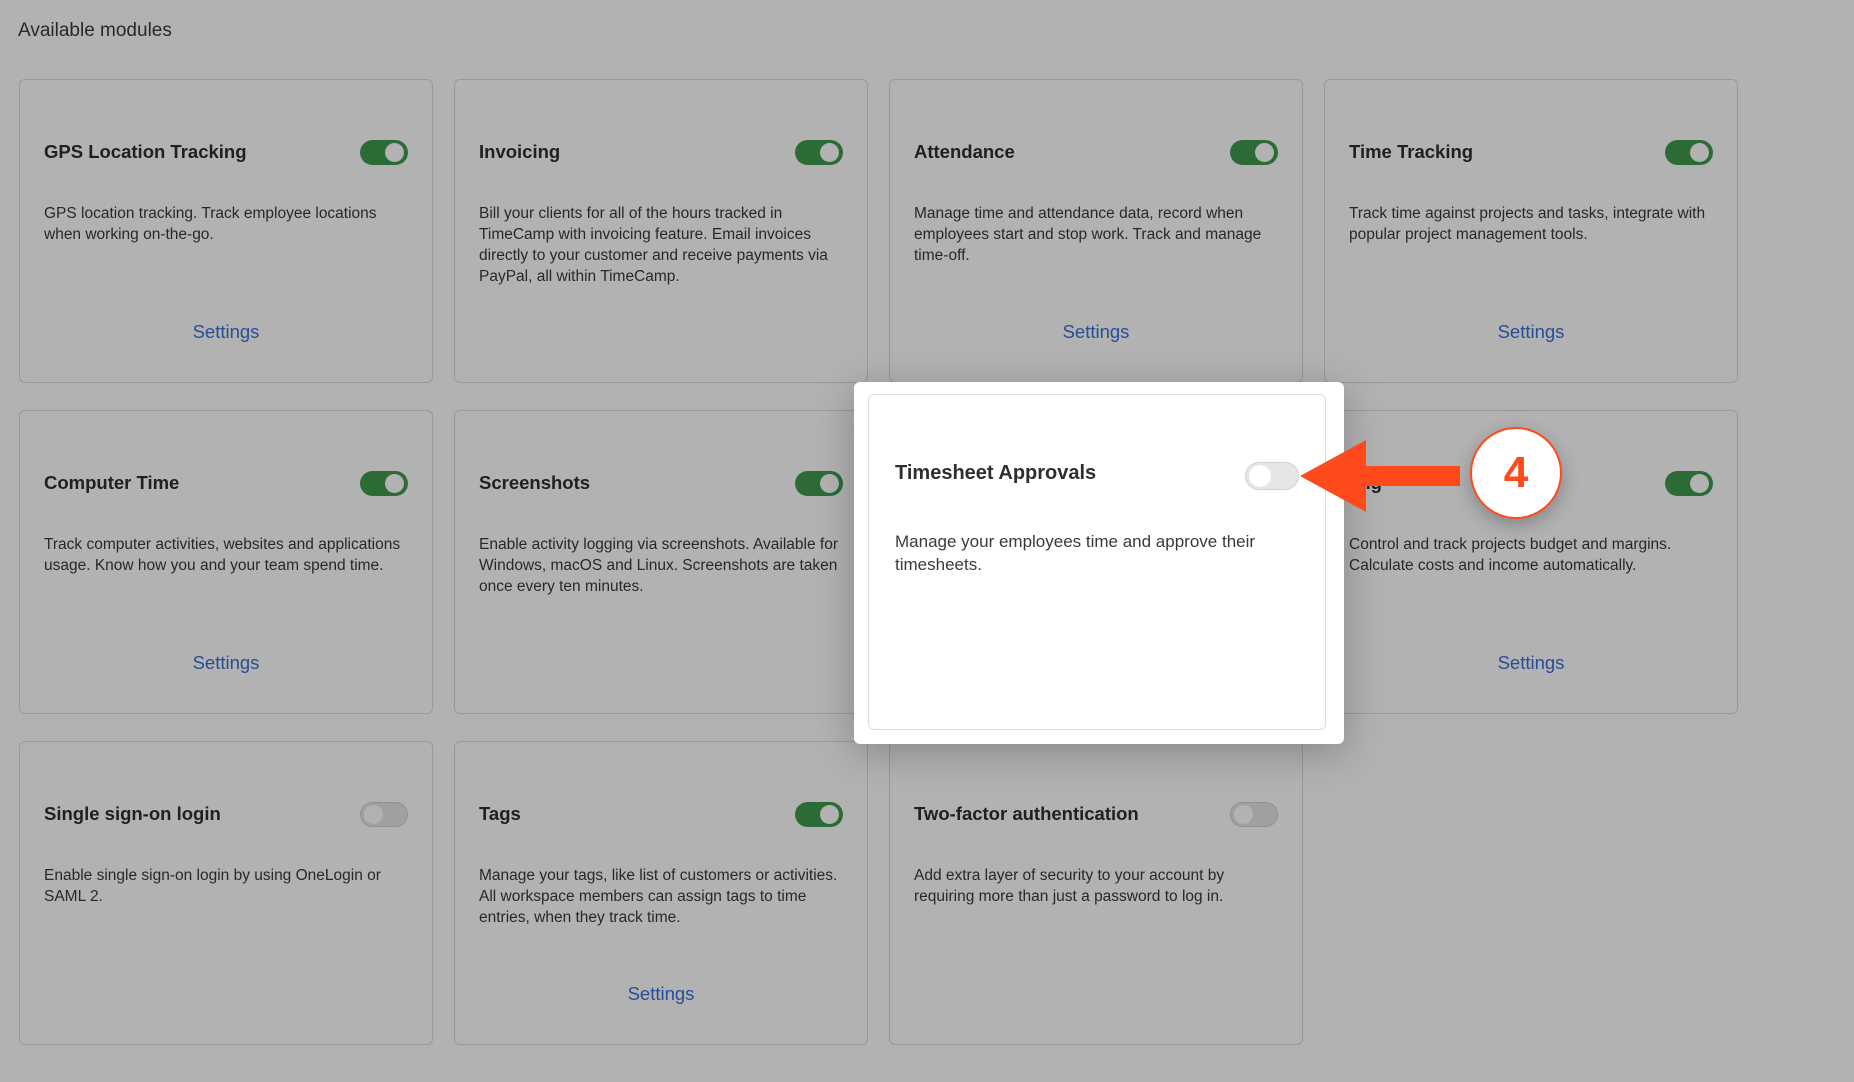  I want to click on arrow-left-icon, so click(1380, 476).